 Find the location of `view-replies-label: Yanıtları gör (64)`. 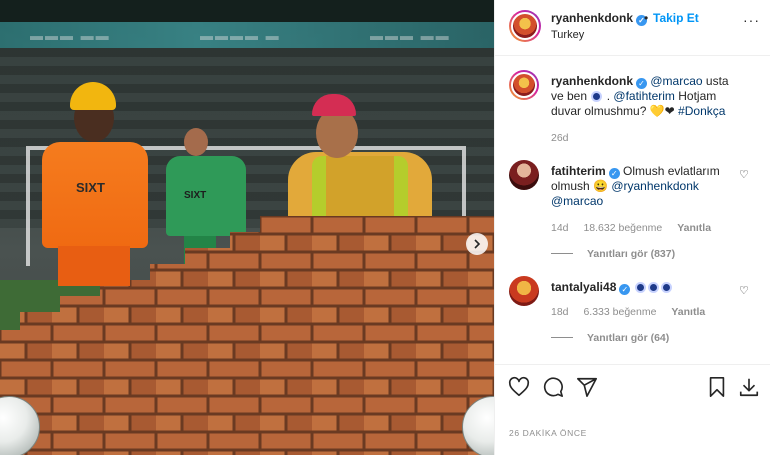

view-replies-label: Yanıtları gör (64) is located at coordinates (628, 338).